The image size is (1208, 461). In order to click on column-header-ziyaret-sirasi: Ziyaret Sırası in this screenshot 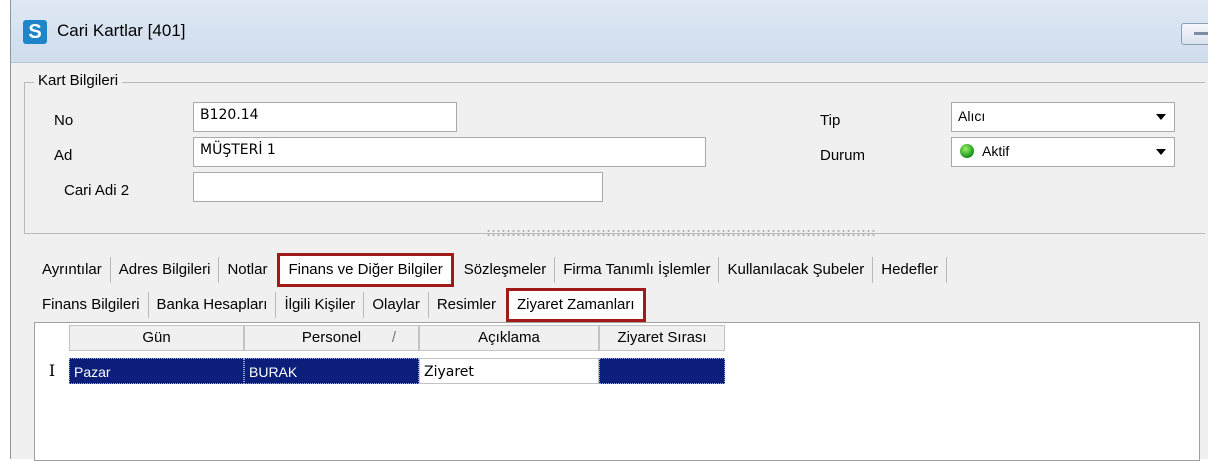, I will do `click(662, 338)`.